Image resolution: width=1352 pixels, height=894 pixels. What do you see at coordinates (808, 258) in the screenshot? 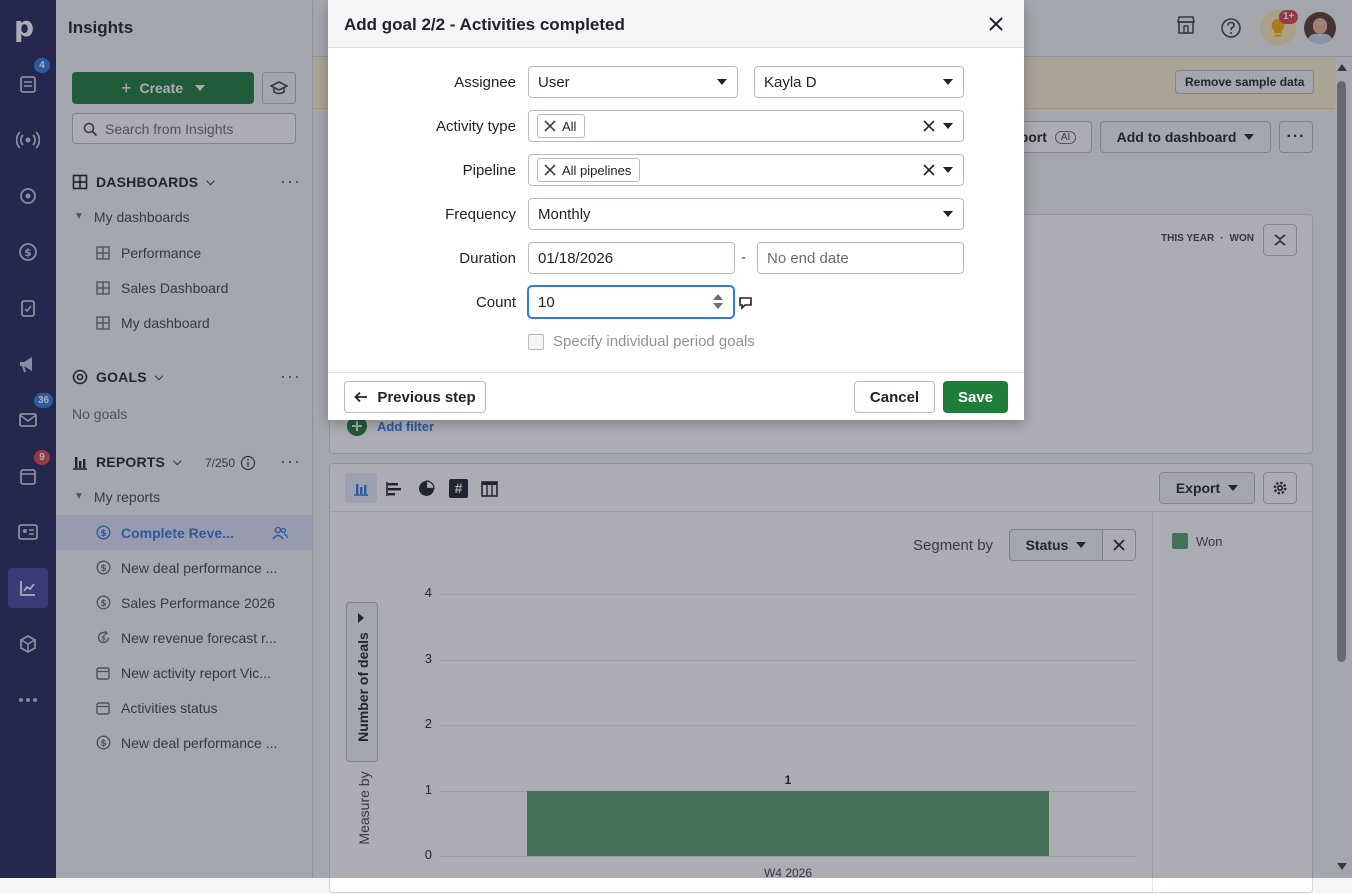
I see `duration-end-placeholder: No end date` at bounding box center [808, 258].